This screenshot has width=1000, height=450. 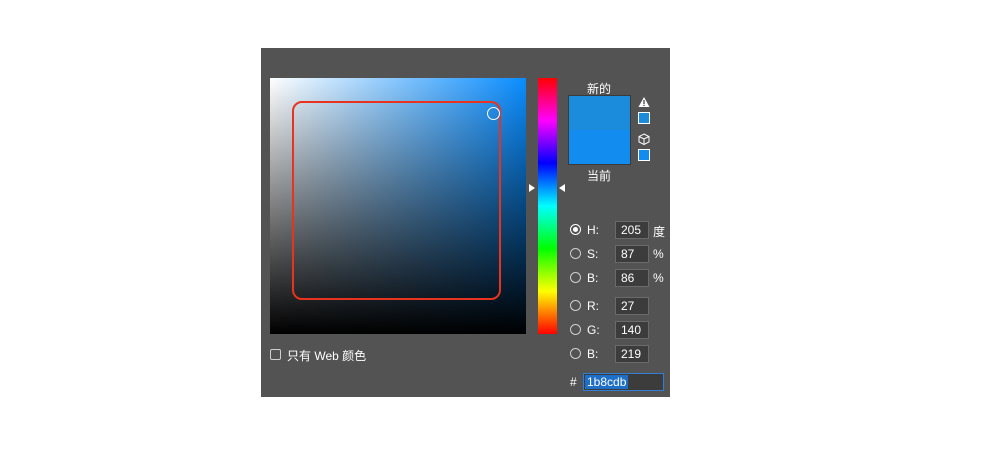 What do you see at coordinates (493, 113) in the screenshot?
I see `color-picker-marker` at bounding box center [493, 113].